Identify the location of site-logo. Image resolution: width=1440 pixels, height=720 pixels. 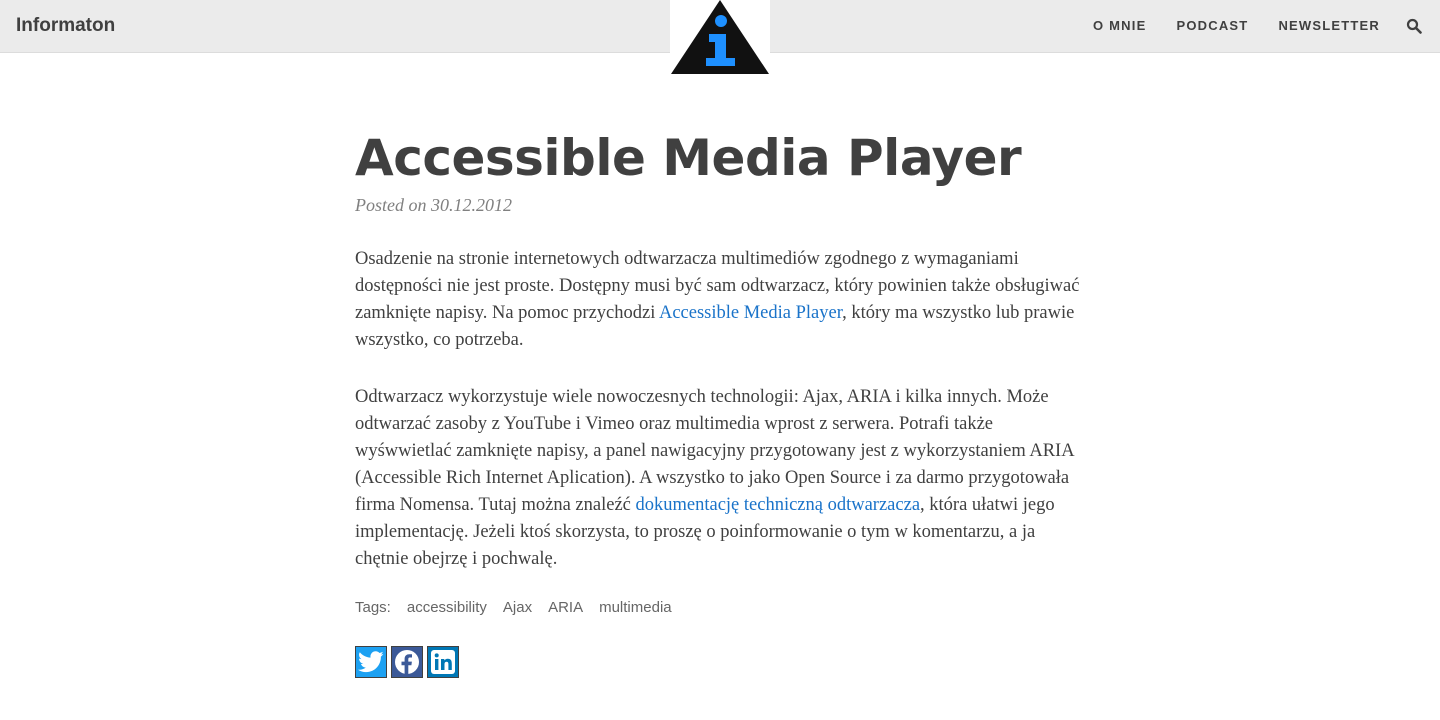
(720, 38).